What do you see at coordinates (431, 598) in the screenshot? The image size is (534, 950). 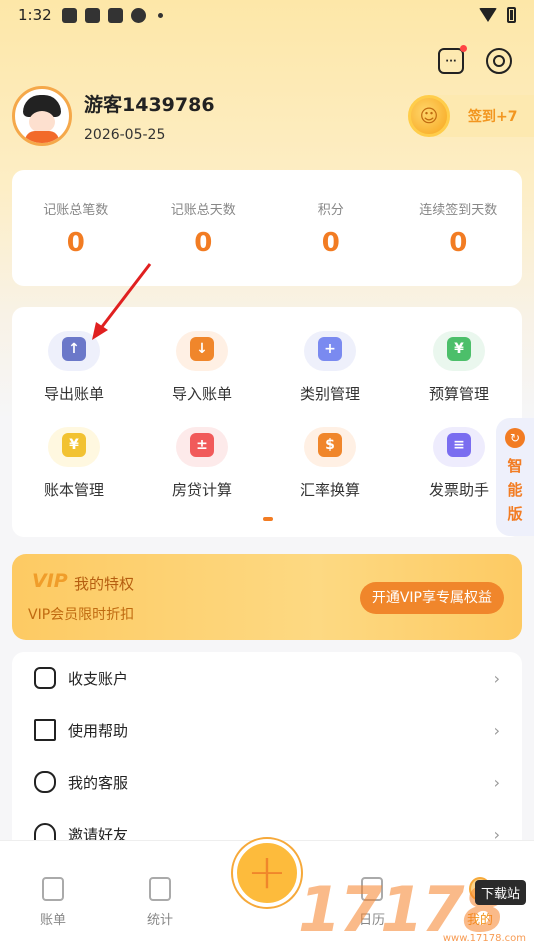 I see `vip-open-button: 开通VIP享专属权益` at bounding box center [431, 598].